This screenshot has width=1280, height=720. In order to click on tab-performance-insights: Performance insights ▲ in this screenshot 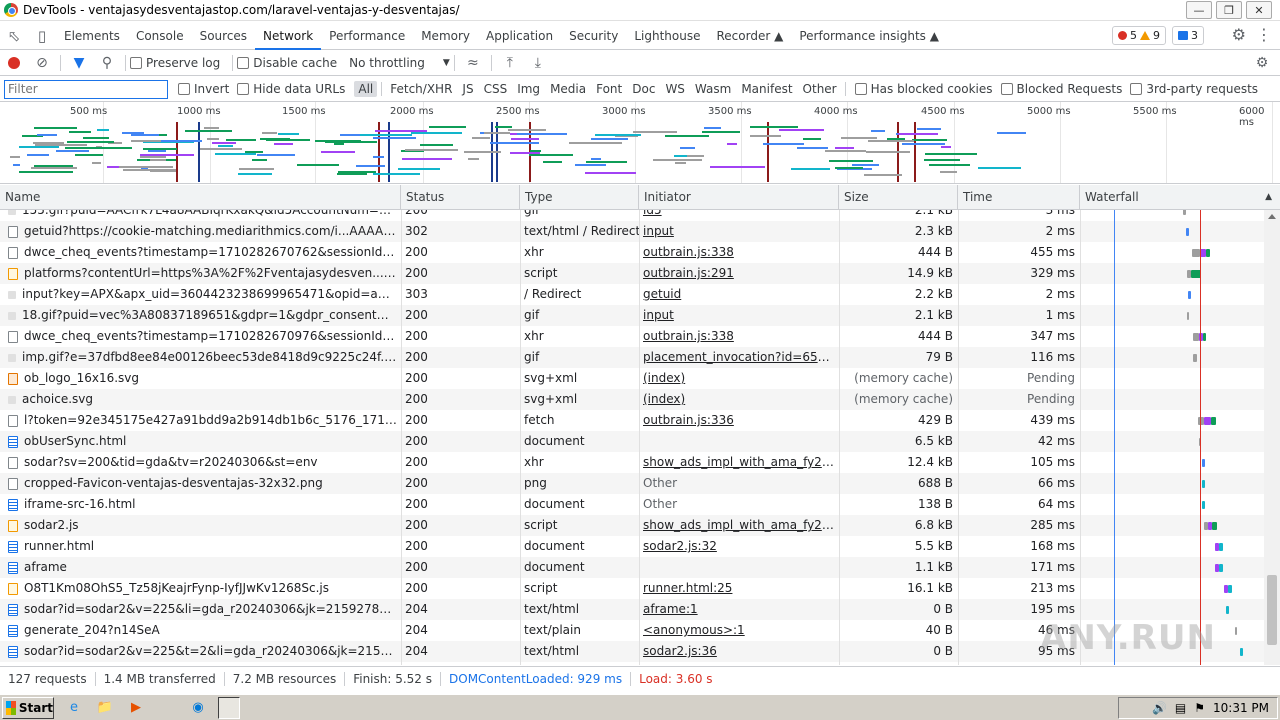, I will do `click(869, 36)`.